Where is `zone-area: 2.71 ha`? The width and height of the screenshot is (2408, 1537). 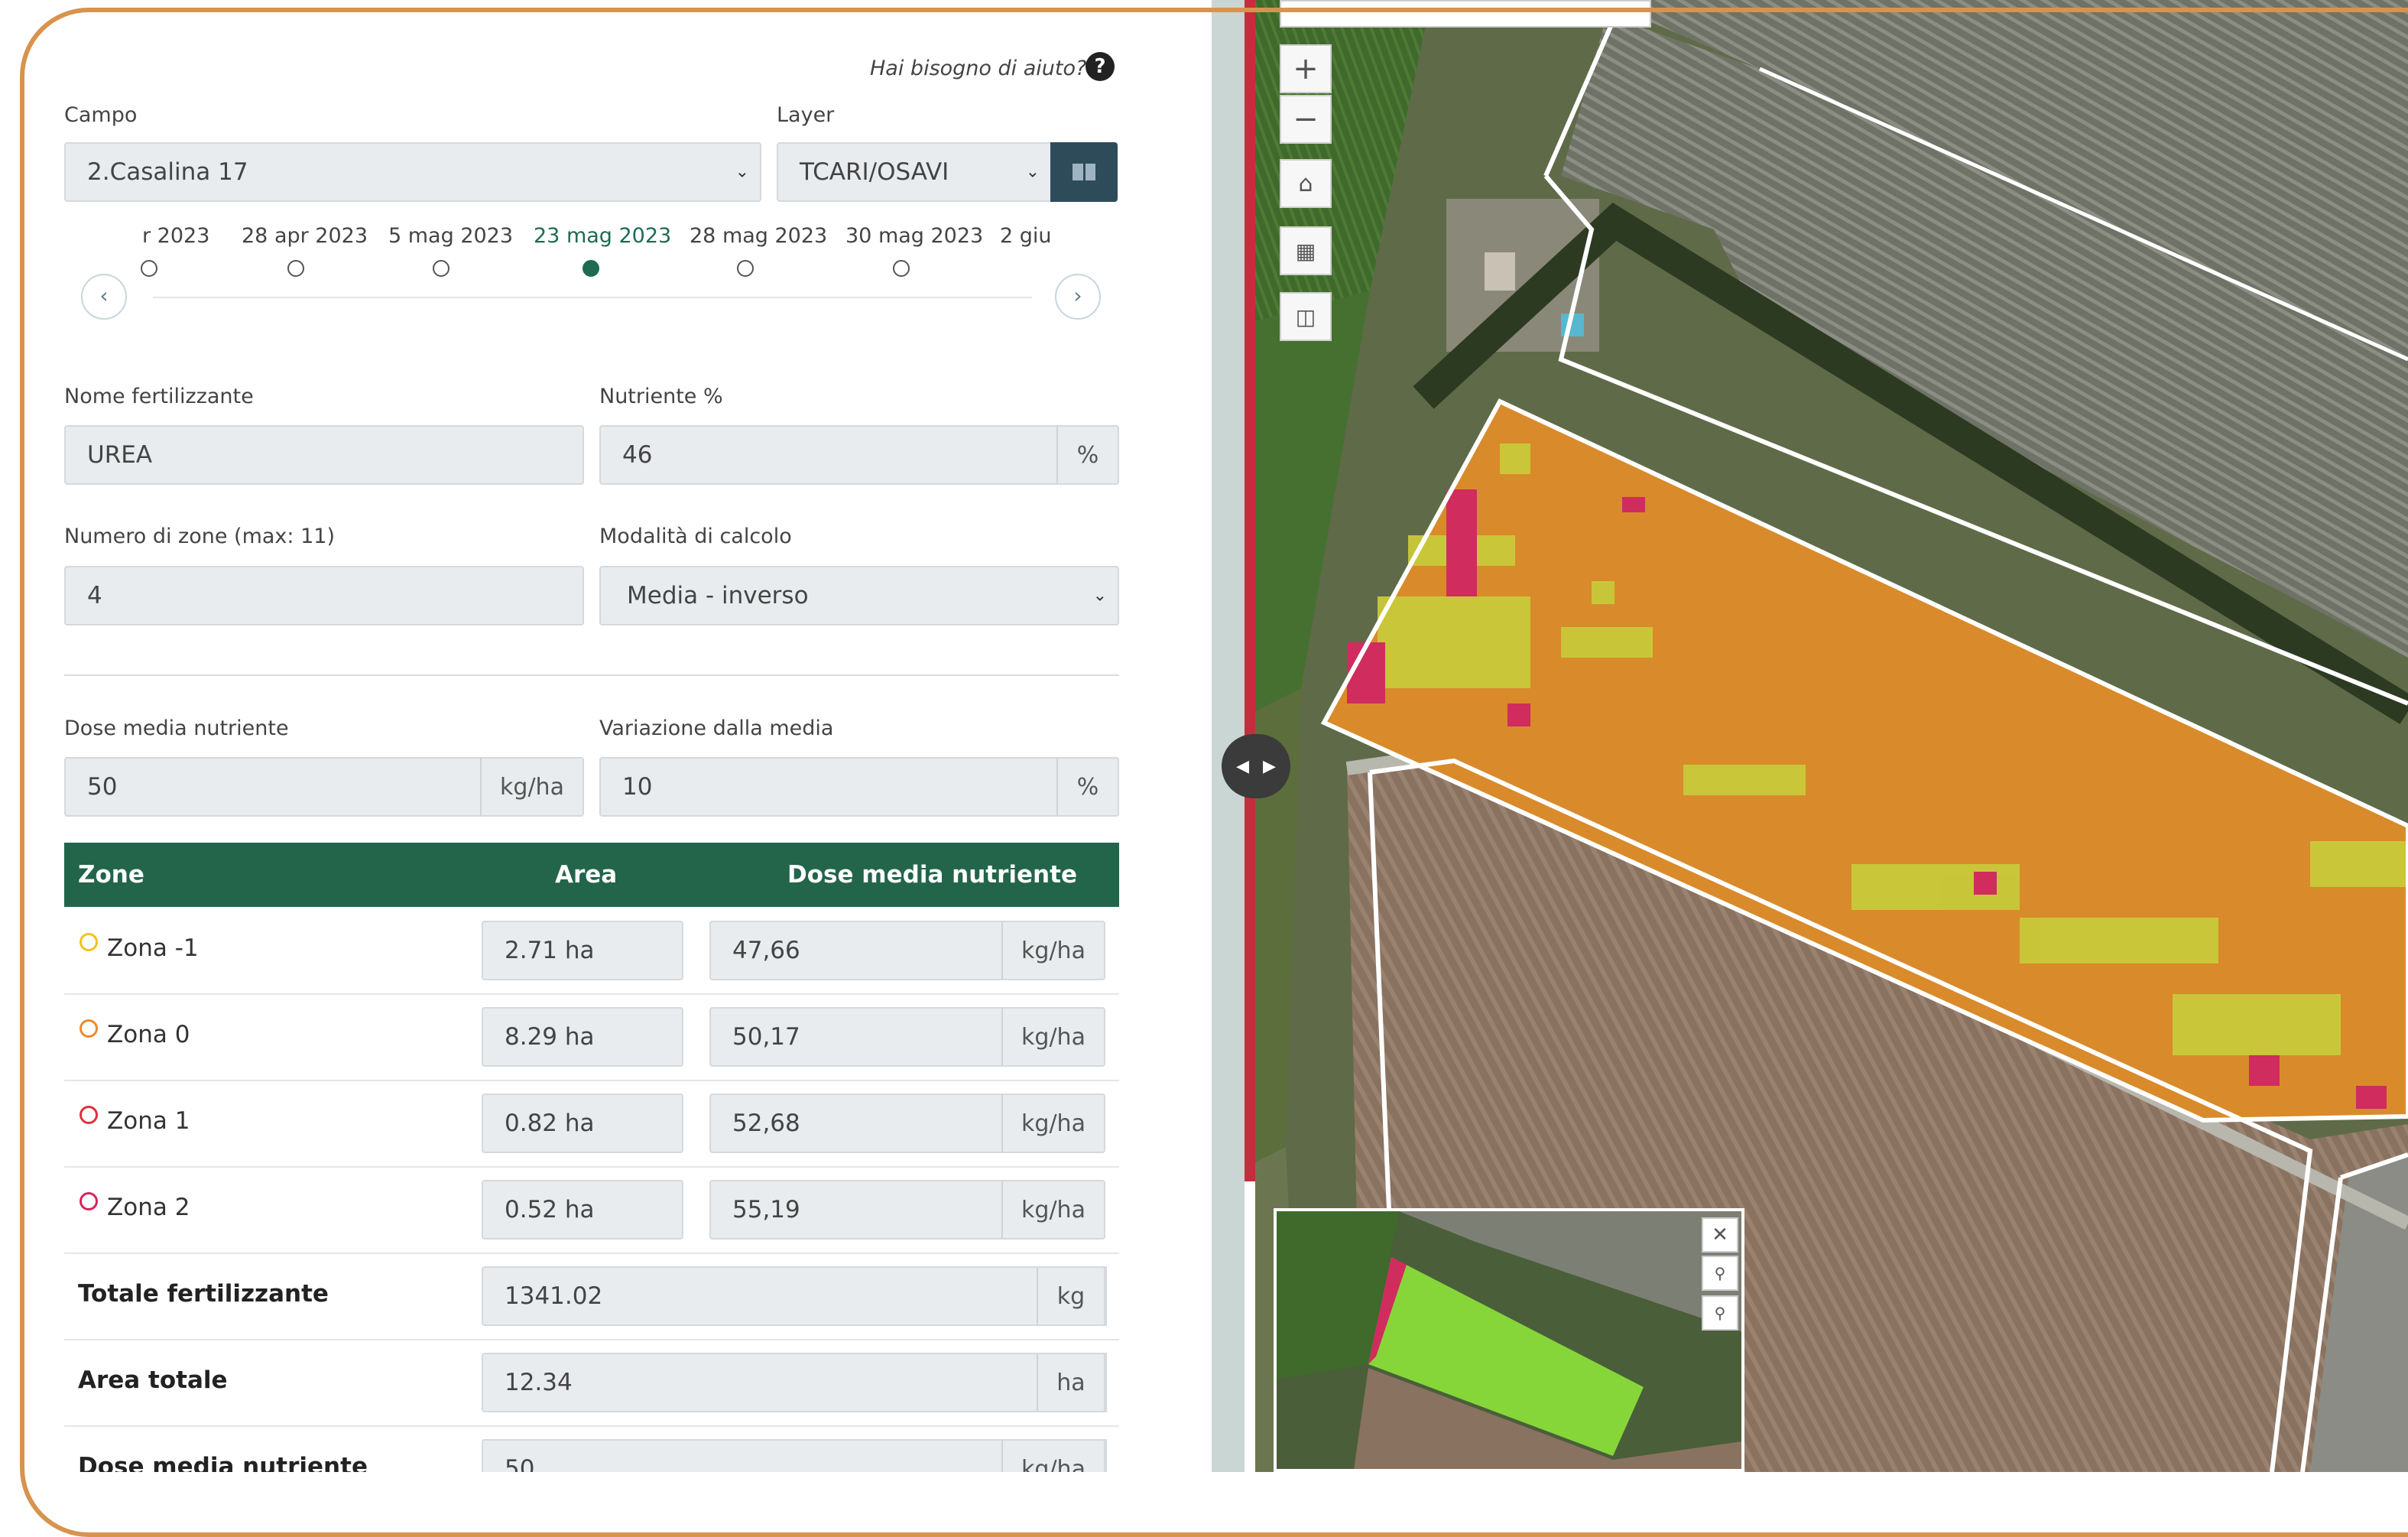 zone-area: 2.71 ha is located at coordinates (583, 951).